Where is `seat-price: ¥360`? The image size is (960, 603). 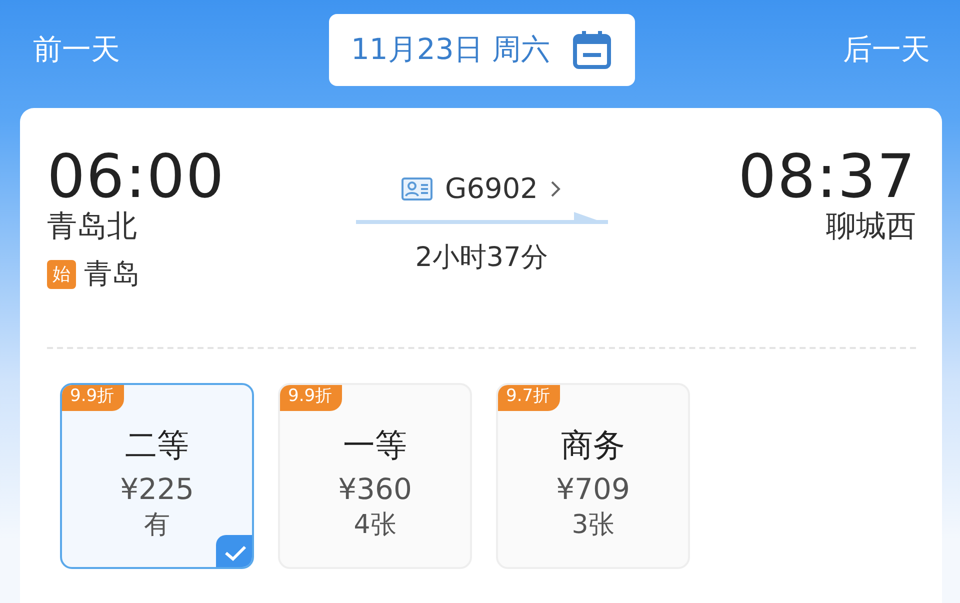
seat-price: ¥360 is located at coordinates (375, 489).